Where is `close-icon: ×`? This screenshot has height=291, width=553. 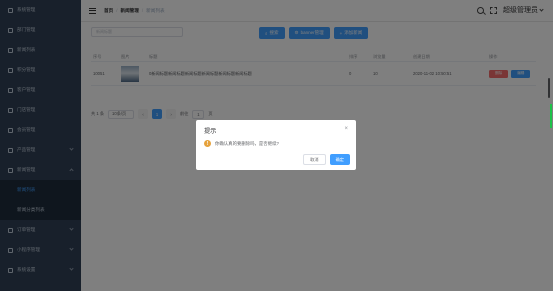 close-icon: × is located at coordinates (346, 129).